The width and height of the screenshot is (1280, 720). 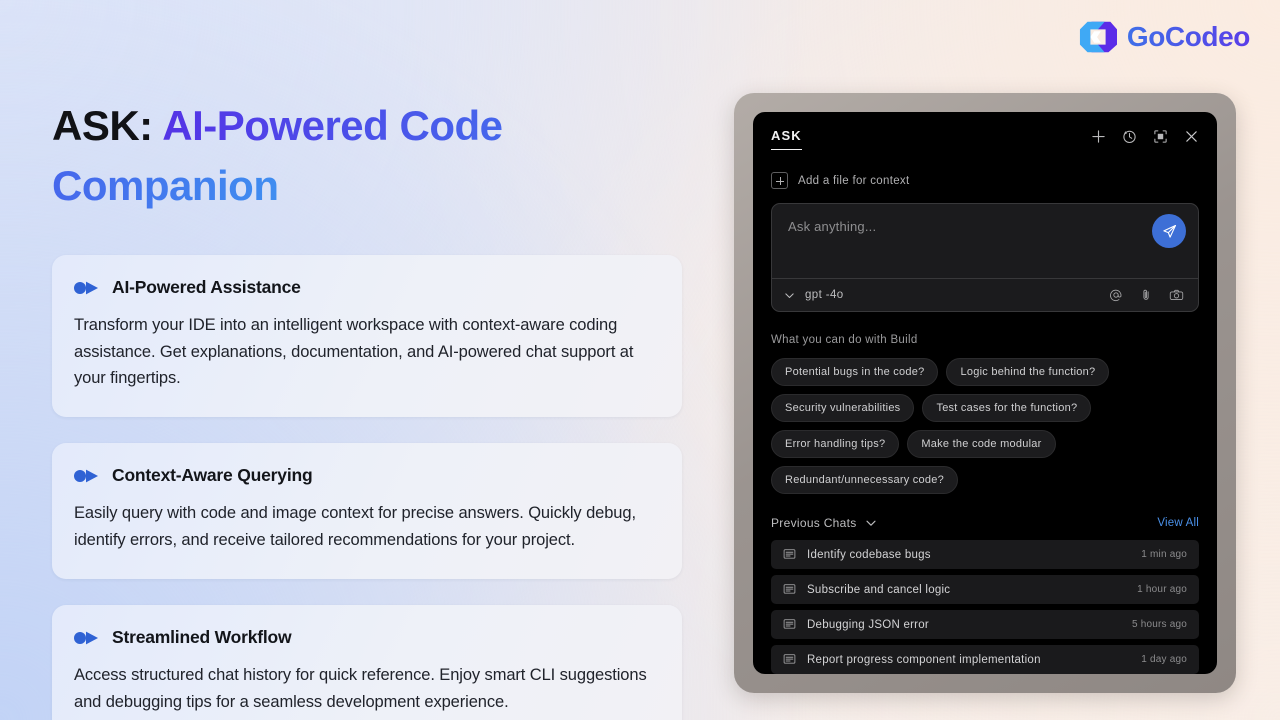 I want to click on chat-history-item: Debugging JSON error 5 hours ago, so click(x=985, y=624).